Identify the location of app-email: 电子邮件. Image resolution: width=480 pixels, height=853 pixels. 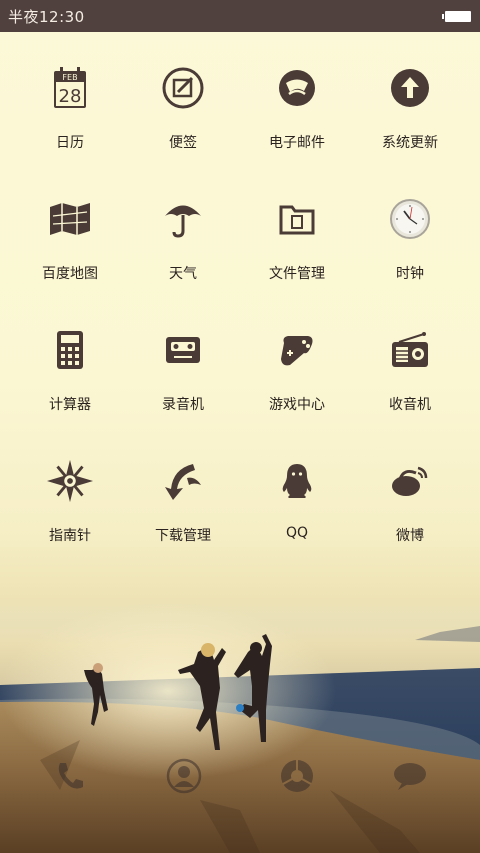
(297, 97).